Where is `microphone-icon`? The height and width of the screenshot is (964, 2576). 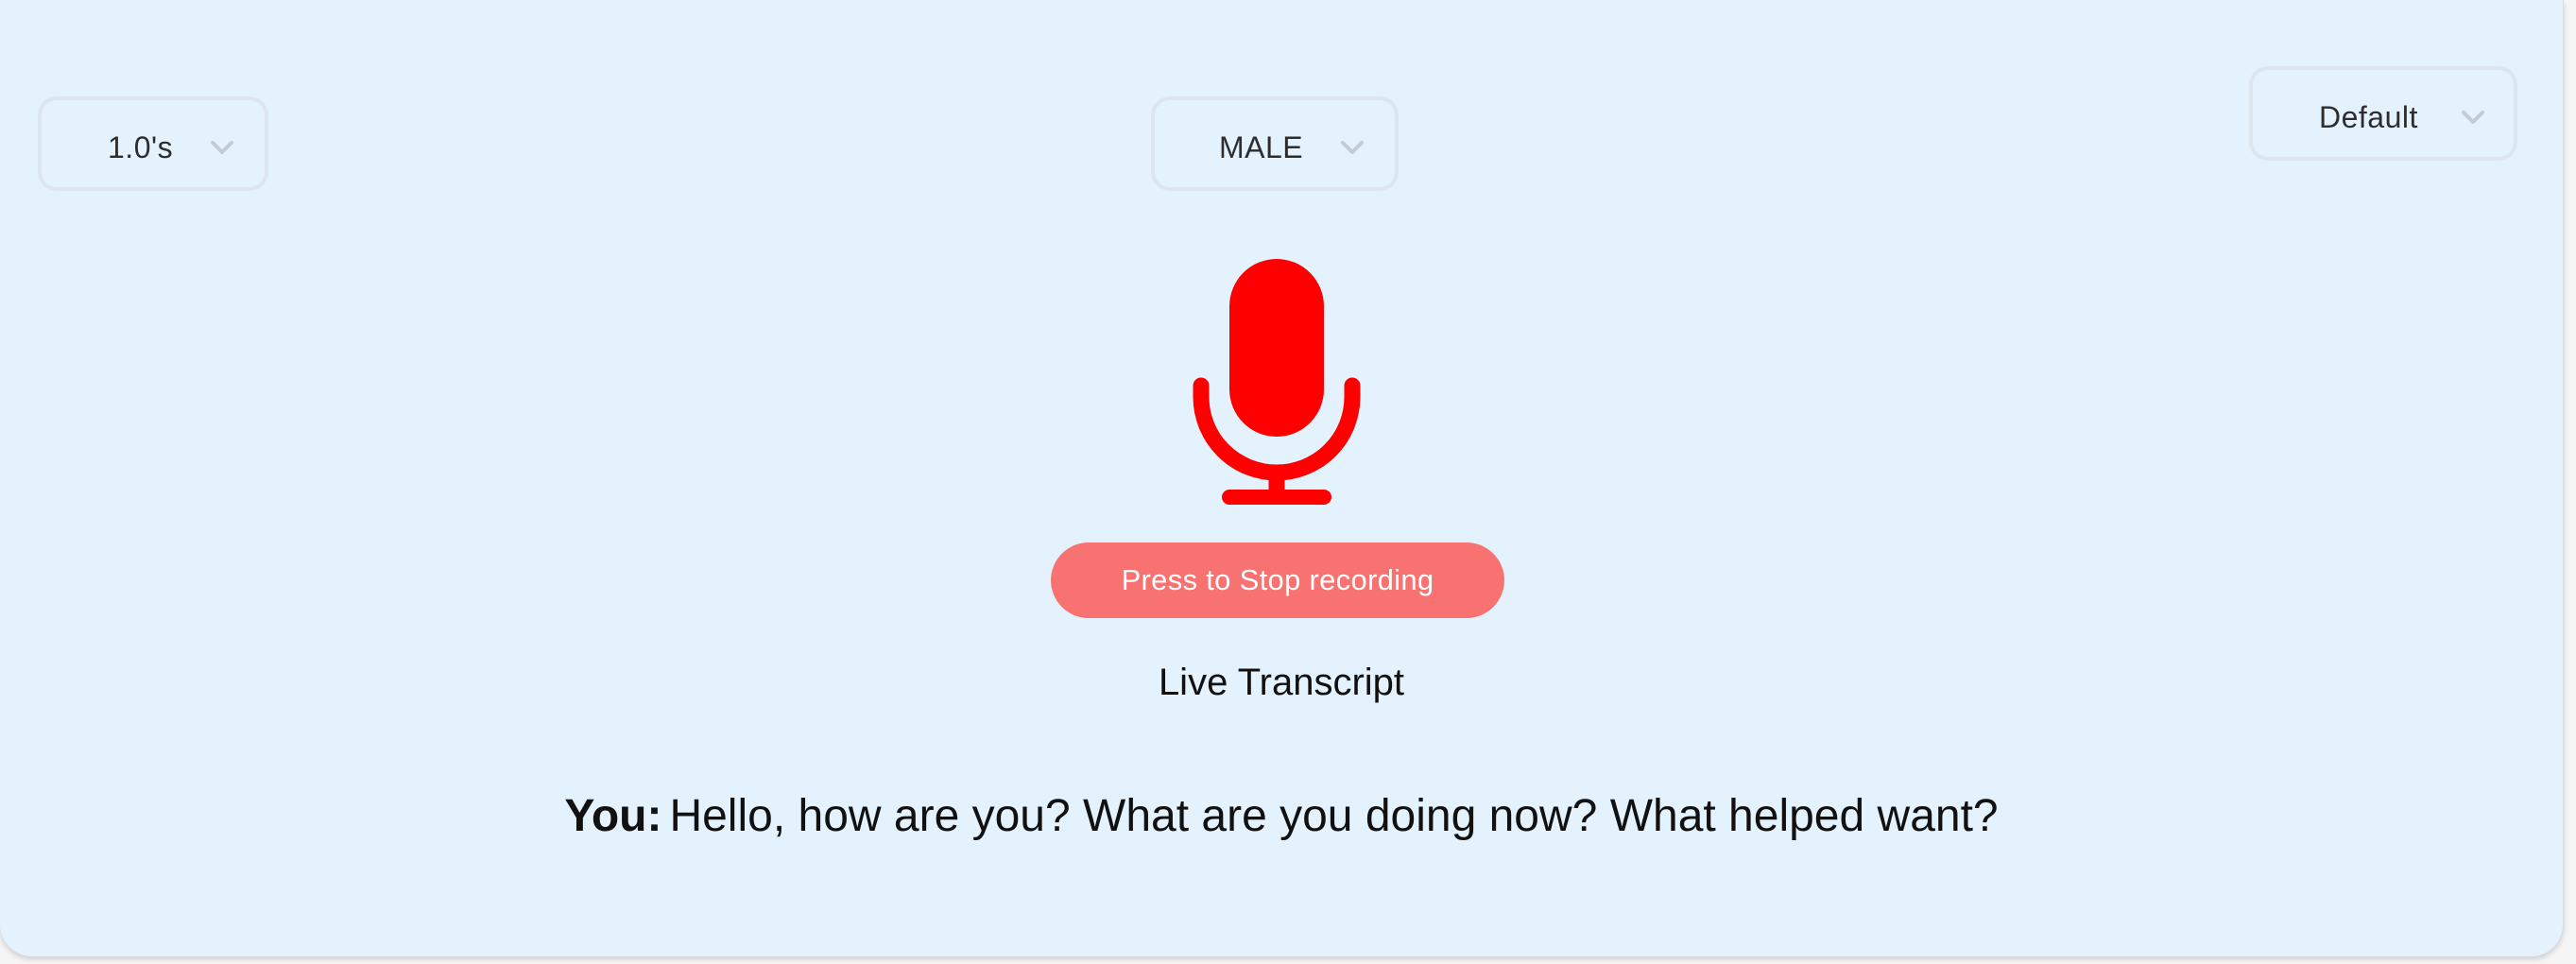
microphone-icon is located at coordinates (1277, 382).